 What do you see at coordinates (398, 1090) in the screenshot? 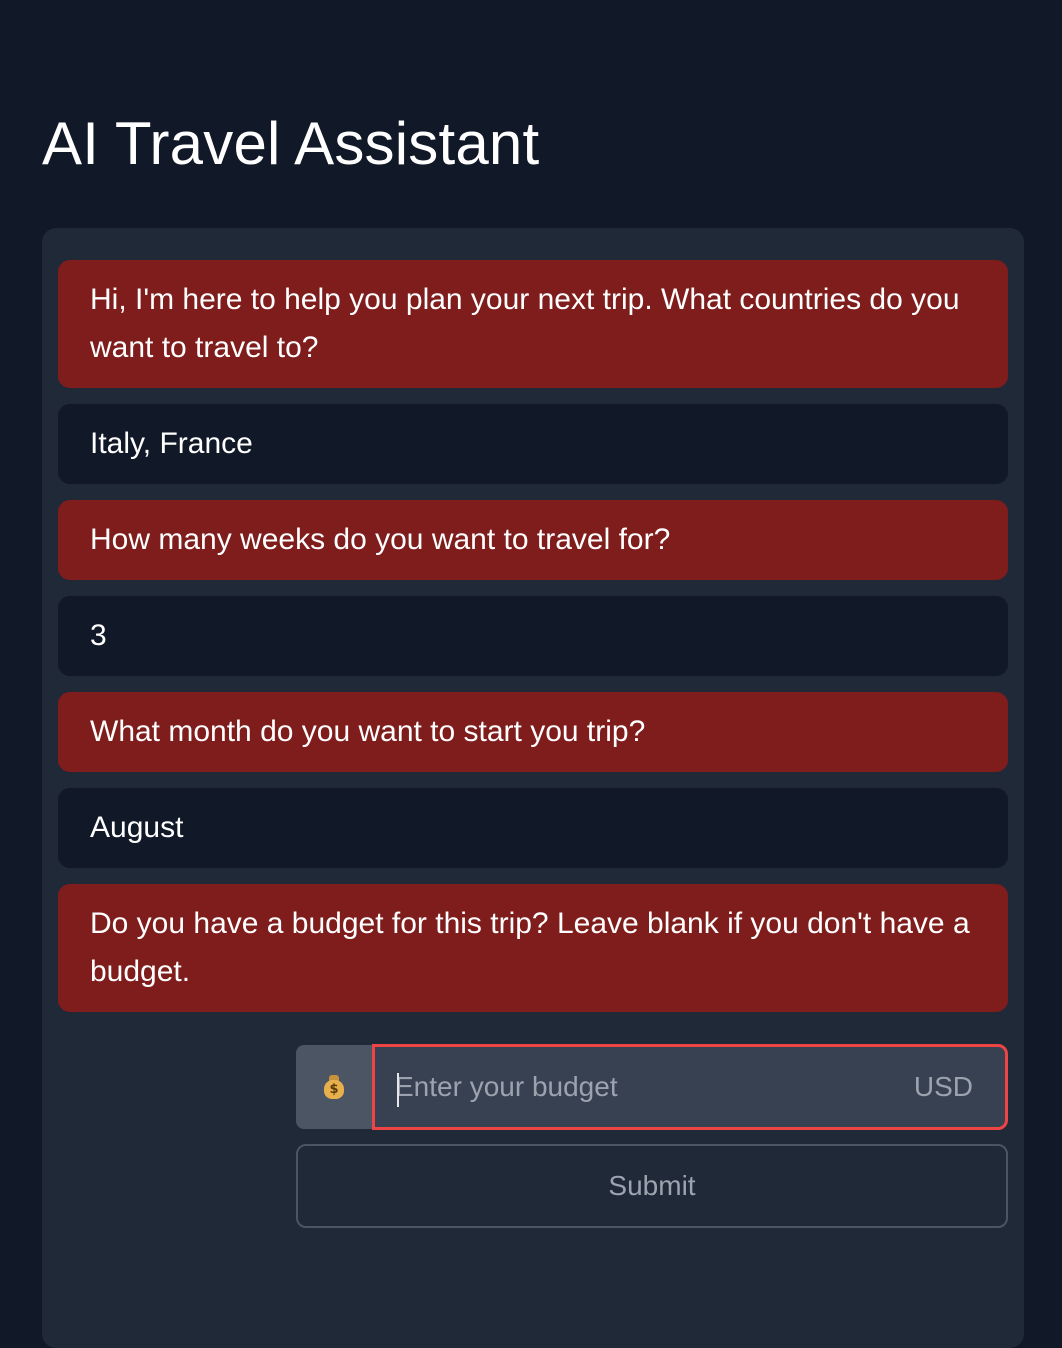
I see `text-cursor` at bounding box center [398, 1090].